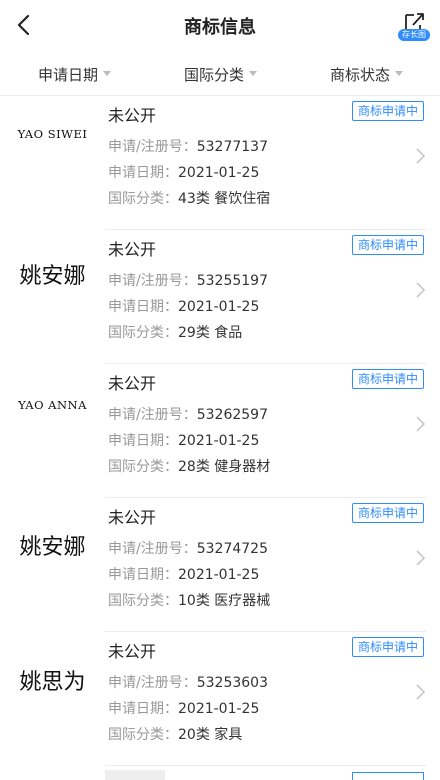  I want to click on reg-no-row: 申请/注册号：53253603, so click(188, 682).